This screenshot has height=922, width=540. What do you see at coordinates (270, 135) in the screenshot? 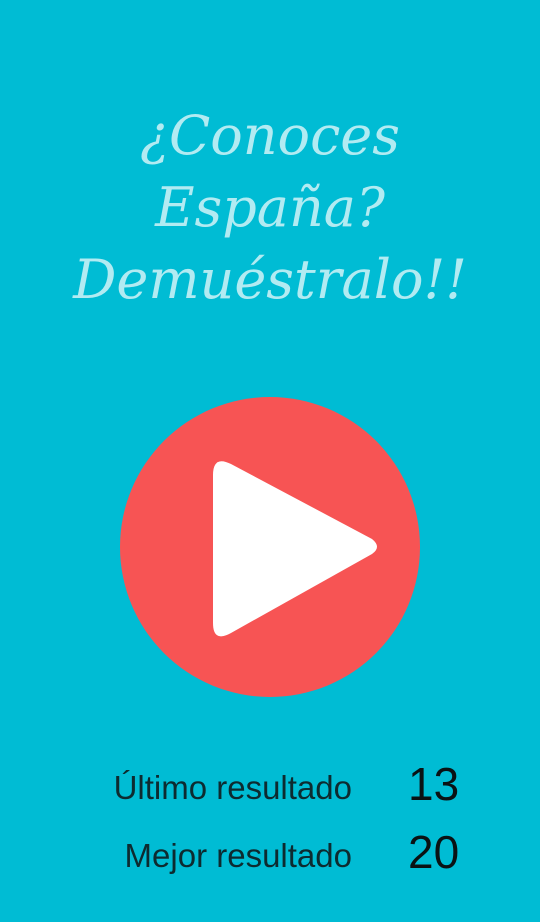
I see `title-line-1: ¿Conoces` at bounding box center [270, 135].